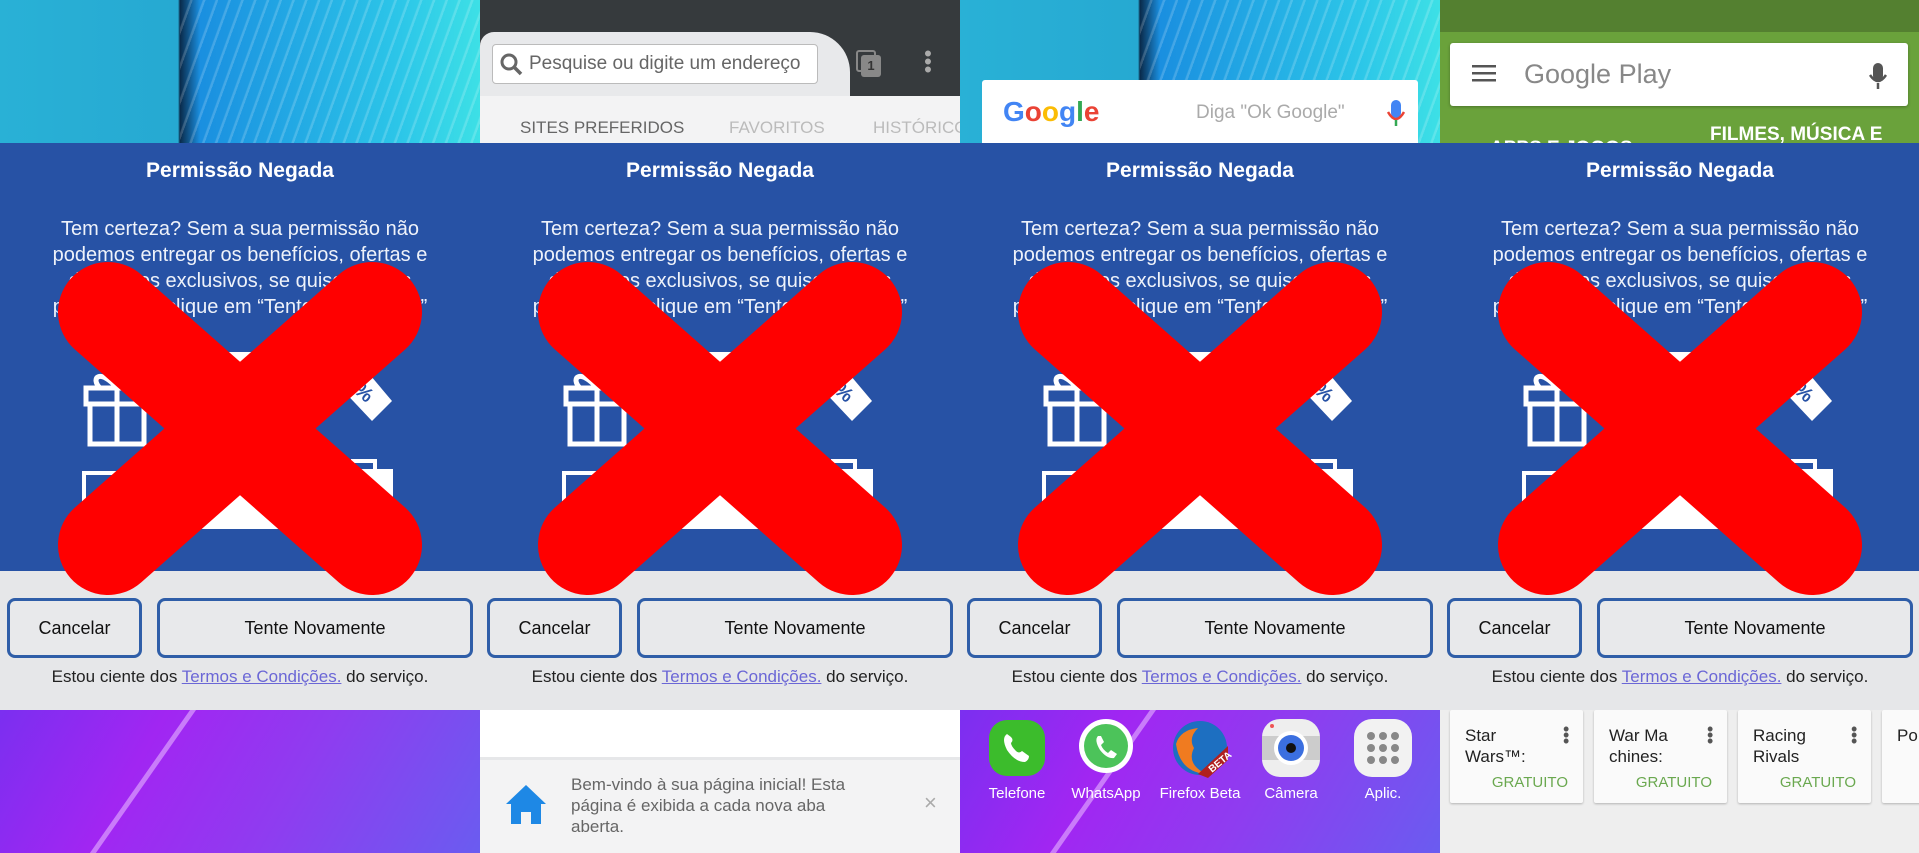  Describe the element at coordinates (1203, 749) in the screenshot. I see `firefox-beta-icon: BETA` at that location.